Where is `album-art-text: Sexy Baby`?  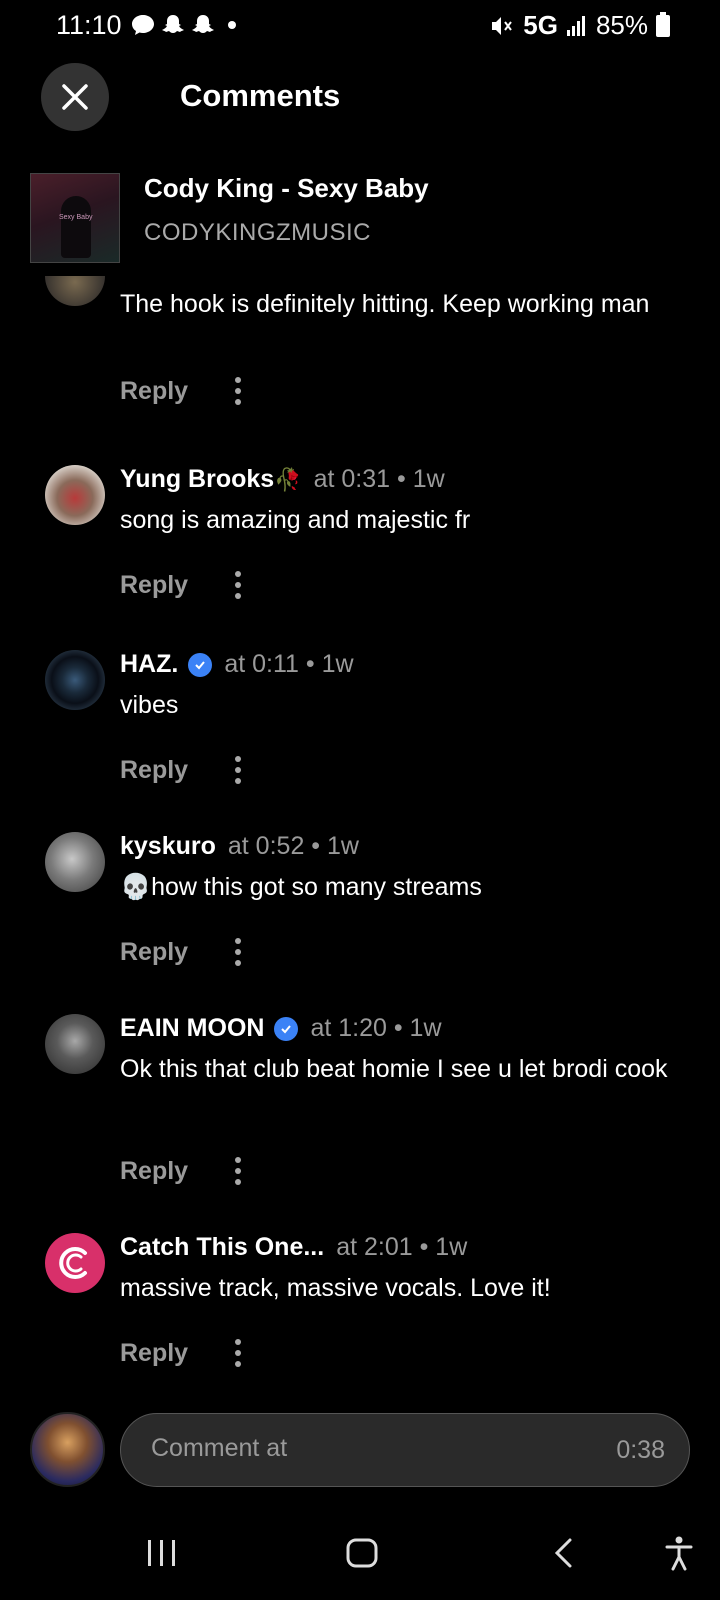 album-art-text: Sexy Baby is located at coordinates (76, 217).